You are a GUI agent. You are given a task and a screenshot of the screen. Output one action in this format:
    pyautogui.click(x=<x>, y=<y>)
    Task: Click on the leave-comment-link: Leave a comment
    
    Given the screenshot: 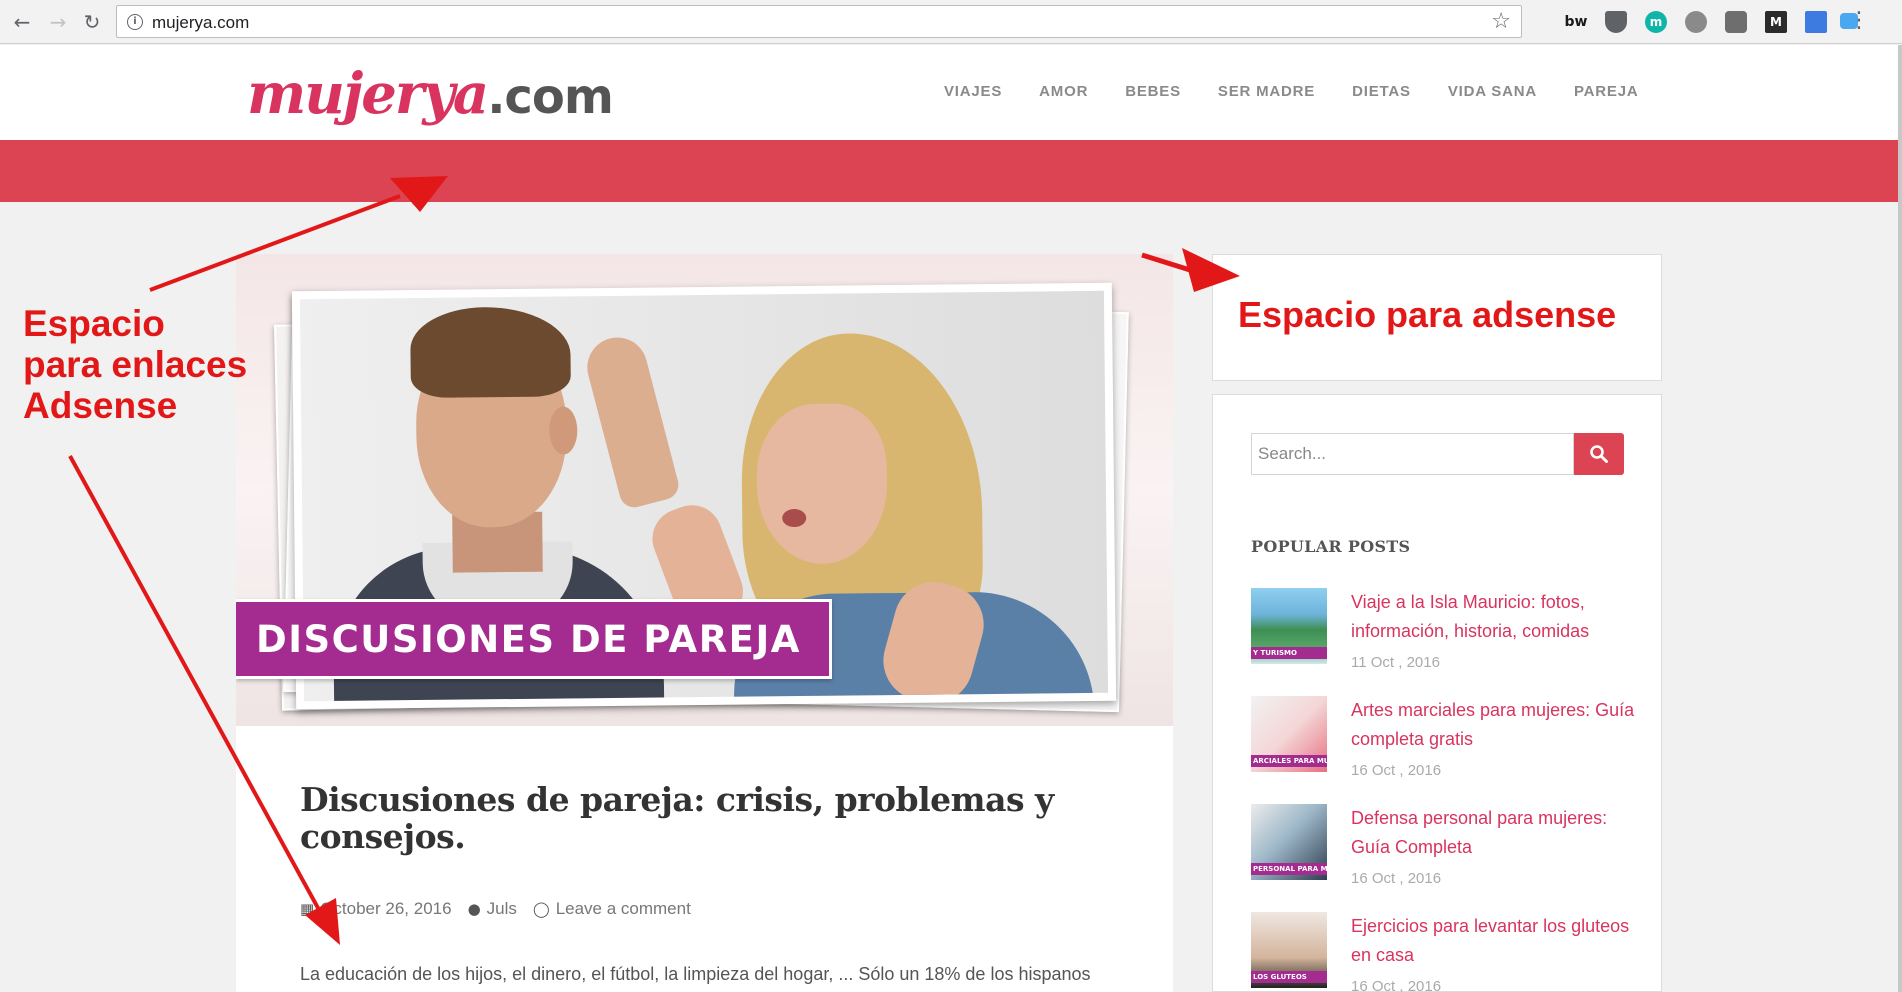 What is the action you would take?
    pyautogui.click(x=623, y=909)
    